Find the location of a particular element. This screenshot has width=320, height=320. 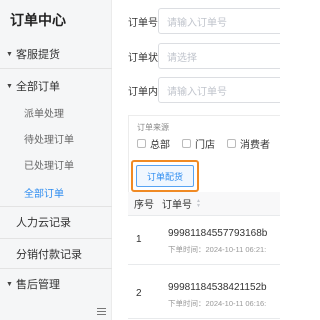

sidebar-item-pending: 待处理订单 is located at coordinates (56, 138).